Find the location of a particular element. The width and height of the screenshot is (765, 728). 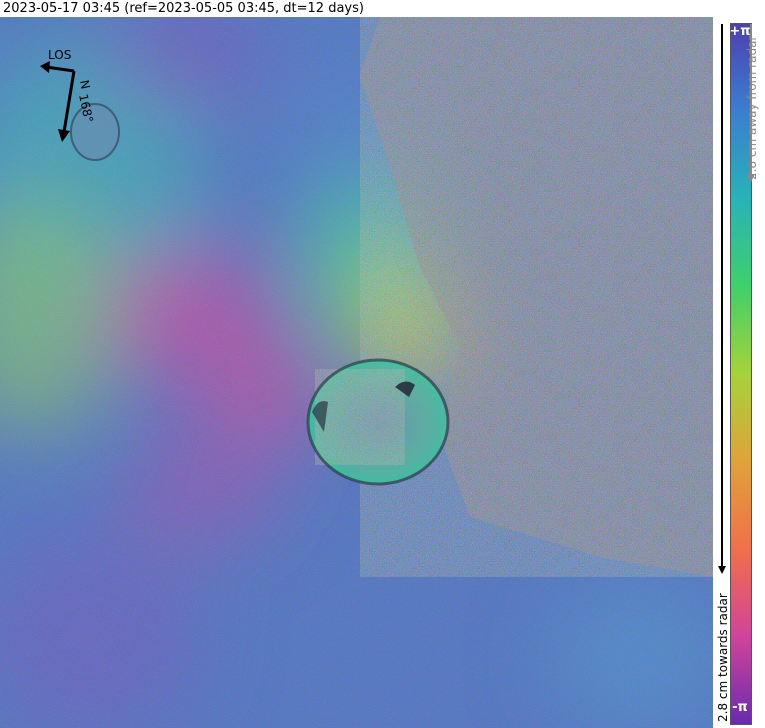

towards-arrow-icon is located at coordinates (722, 570).